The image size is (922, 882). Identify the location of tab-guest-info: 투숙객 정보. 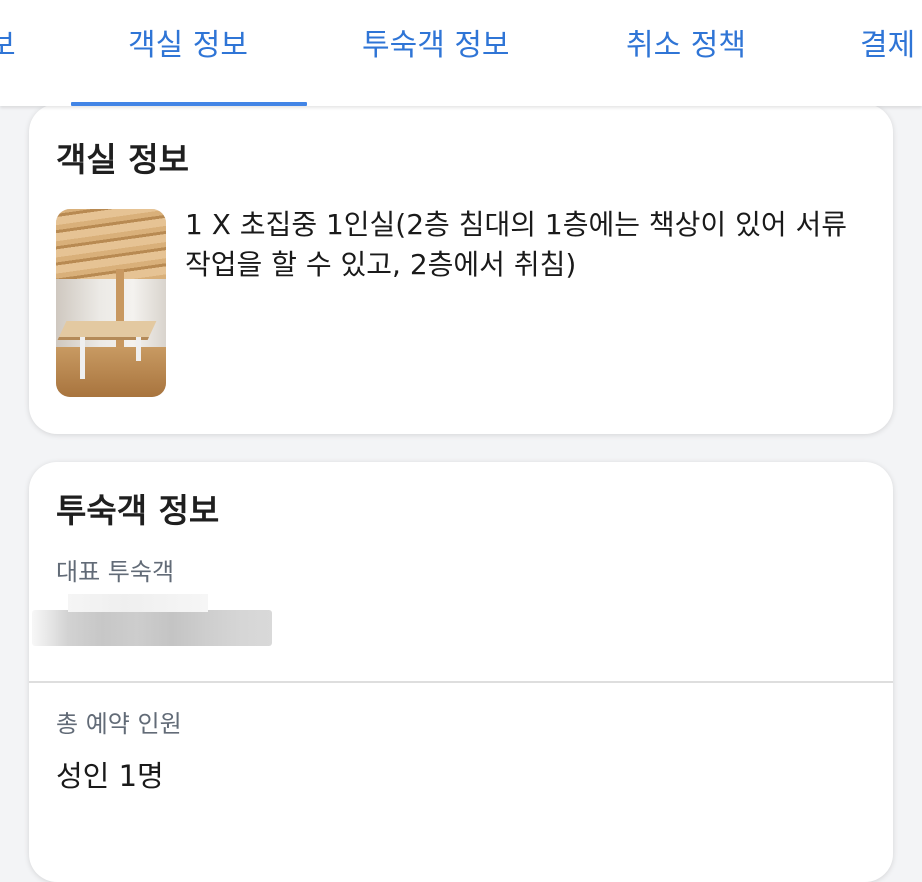
(436, 46).